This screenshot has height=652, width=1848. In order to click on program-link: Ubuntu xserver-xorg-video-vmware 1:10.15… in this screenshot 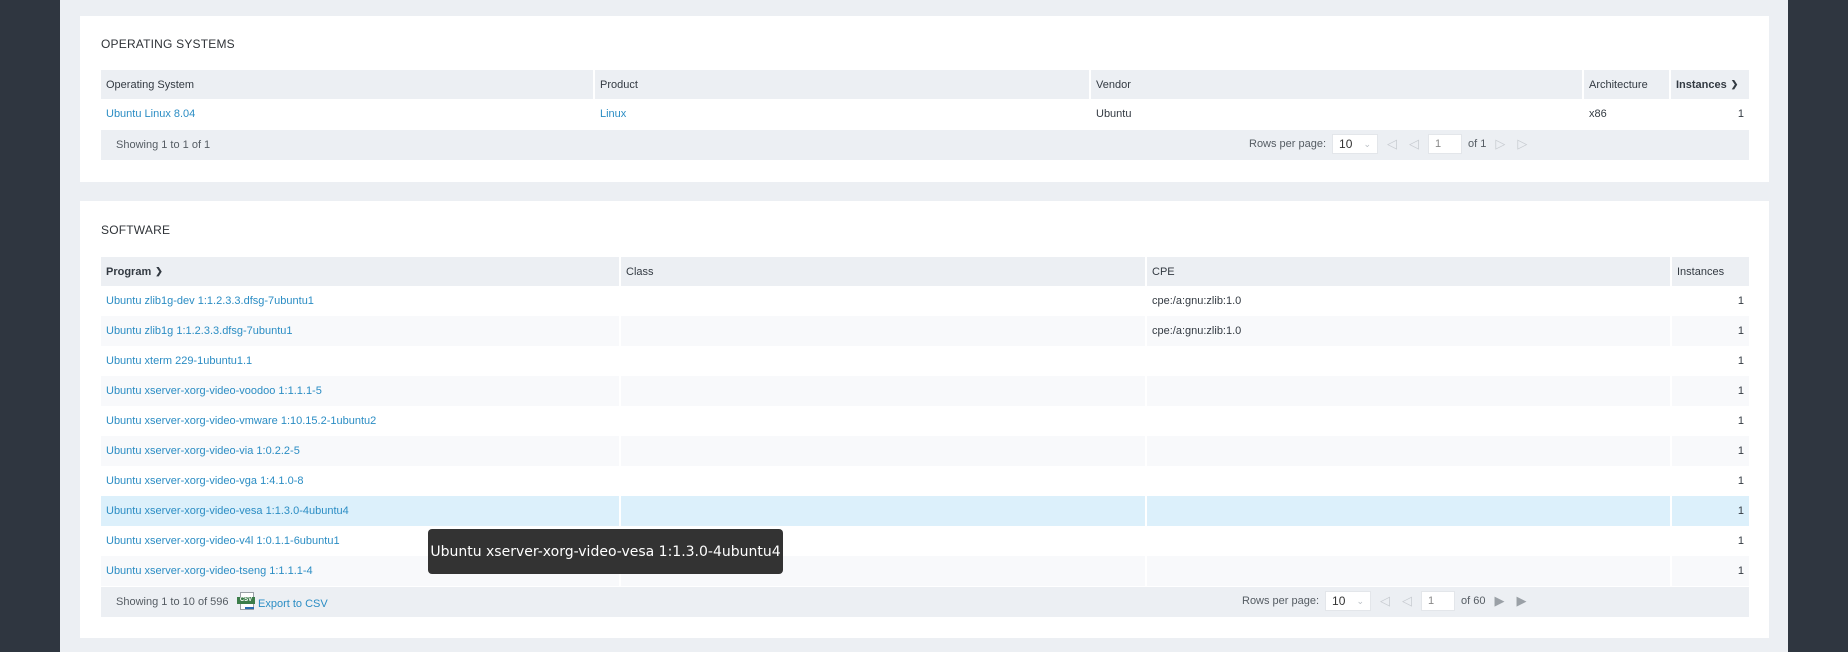, I will do `click(241, 421)`.